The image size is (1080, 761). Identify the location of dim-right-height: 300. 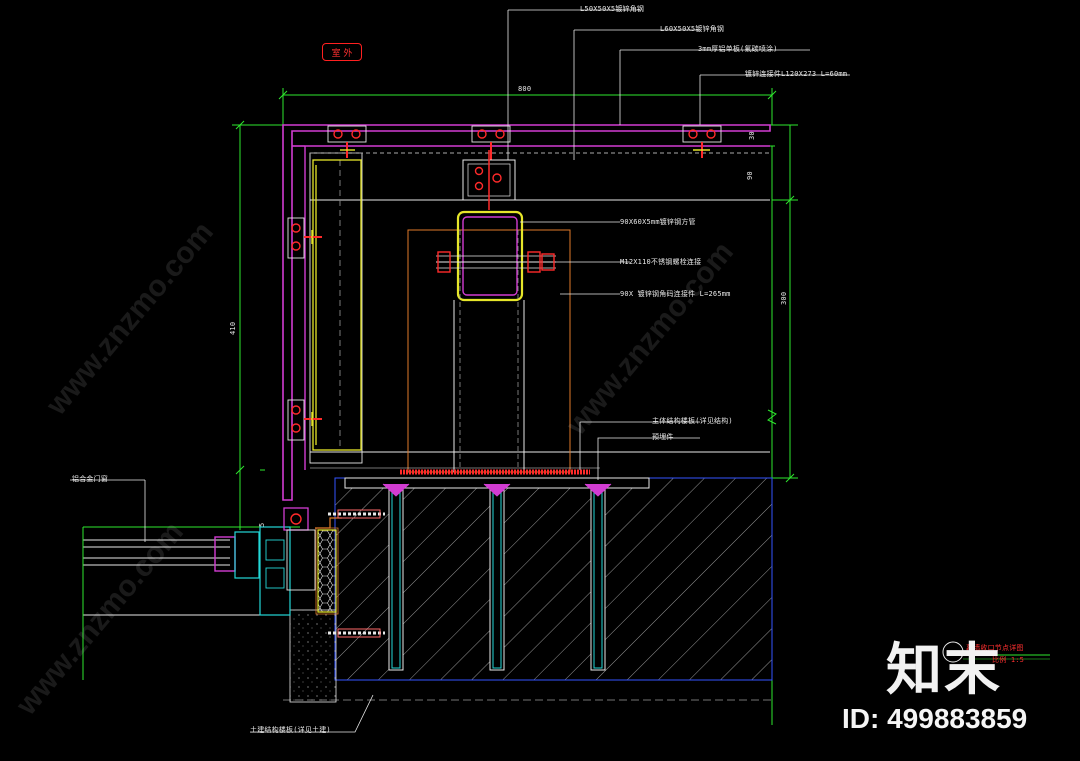
(784, 298).